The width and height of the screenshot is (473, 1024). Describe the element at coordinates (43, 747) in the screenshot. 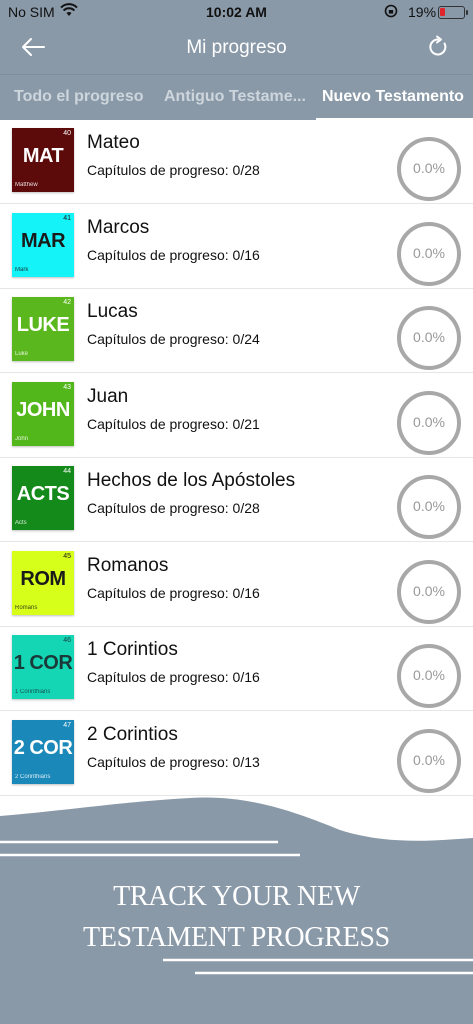

I see `book-abbreviation: 2 COR` at that location.